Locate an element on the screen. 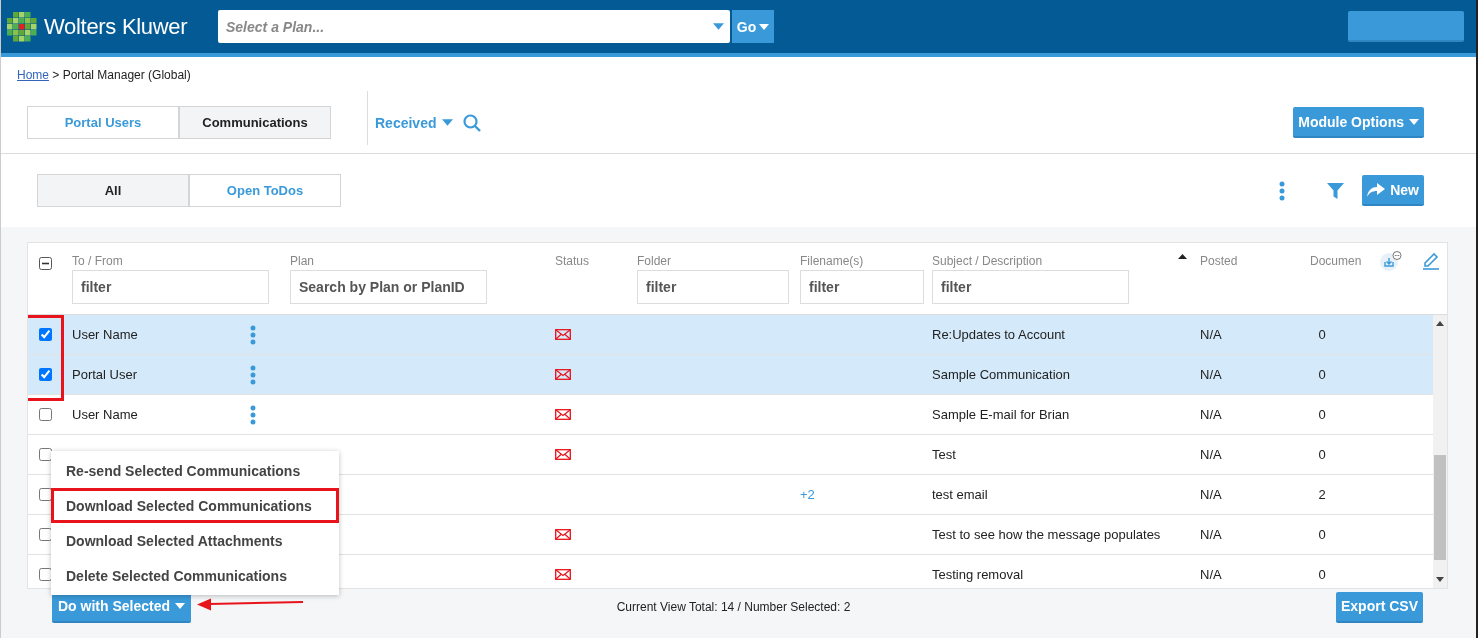 The image size is (1478, 638). module-tab: Portal Users is located at coordinates (103, 122).